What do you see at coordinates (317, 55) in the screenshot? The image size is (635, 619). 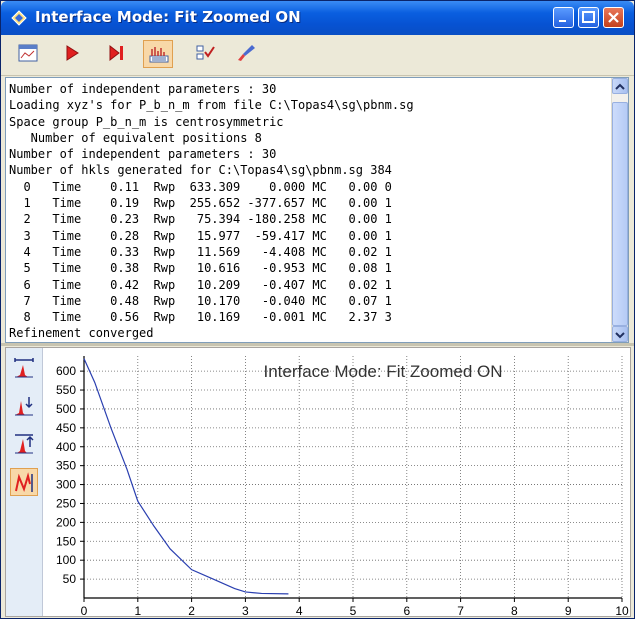 I see `toolbar` at bounding box center [317, 55].